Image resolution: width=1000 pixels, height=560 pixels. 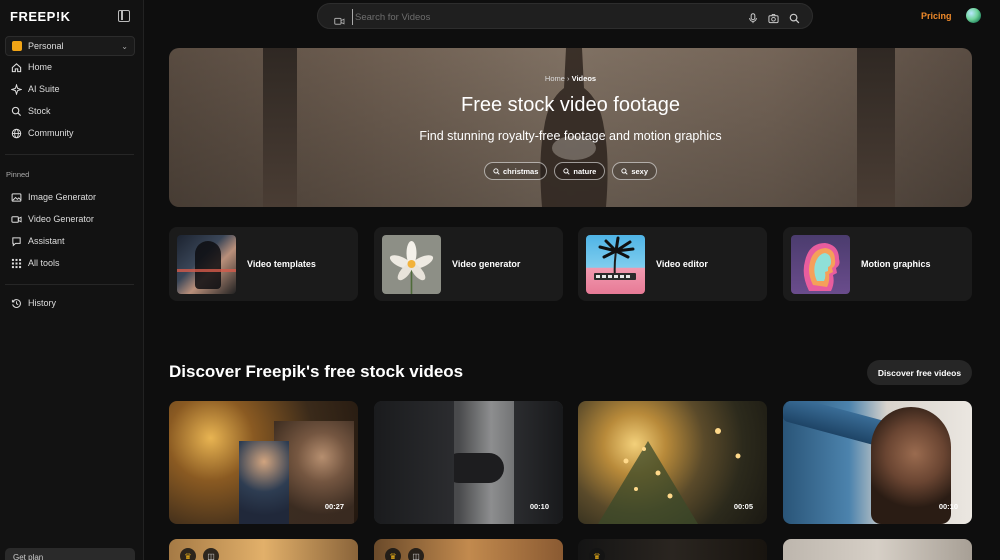 What do you see at coordinates (16, 67) in the screenshot?
I see `home-icon` at bounding box center [16, 67].